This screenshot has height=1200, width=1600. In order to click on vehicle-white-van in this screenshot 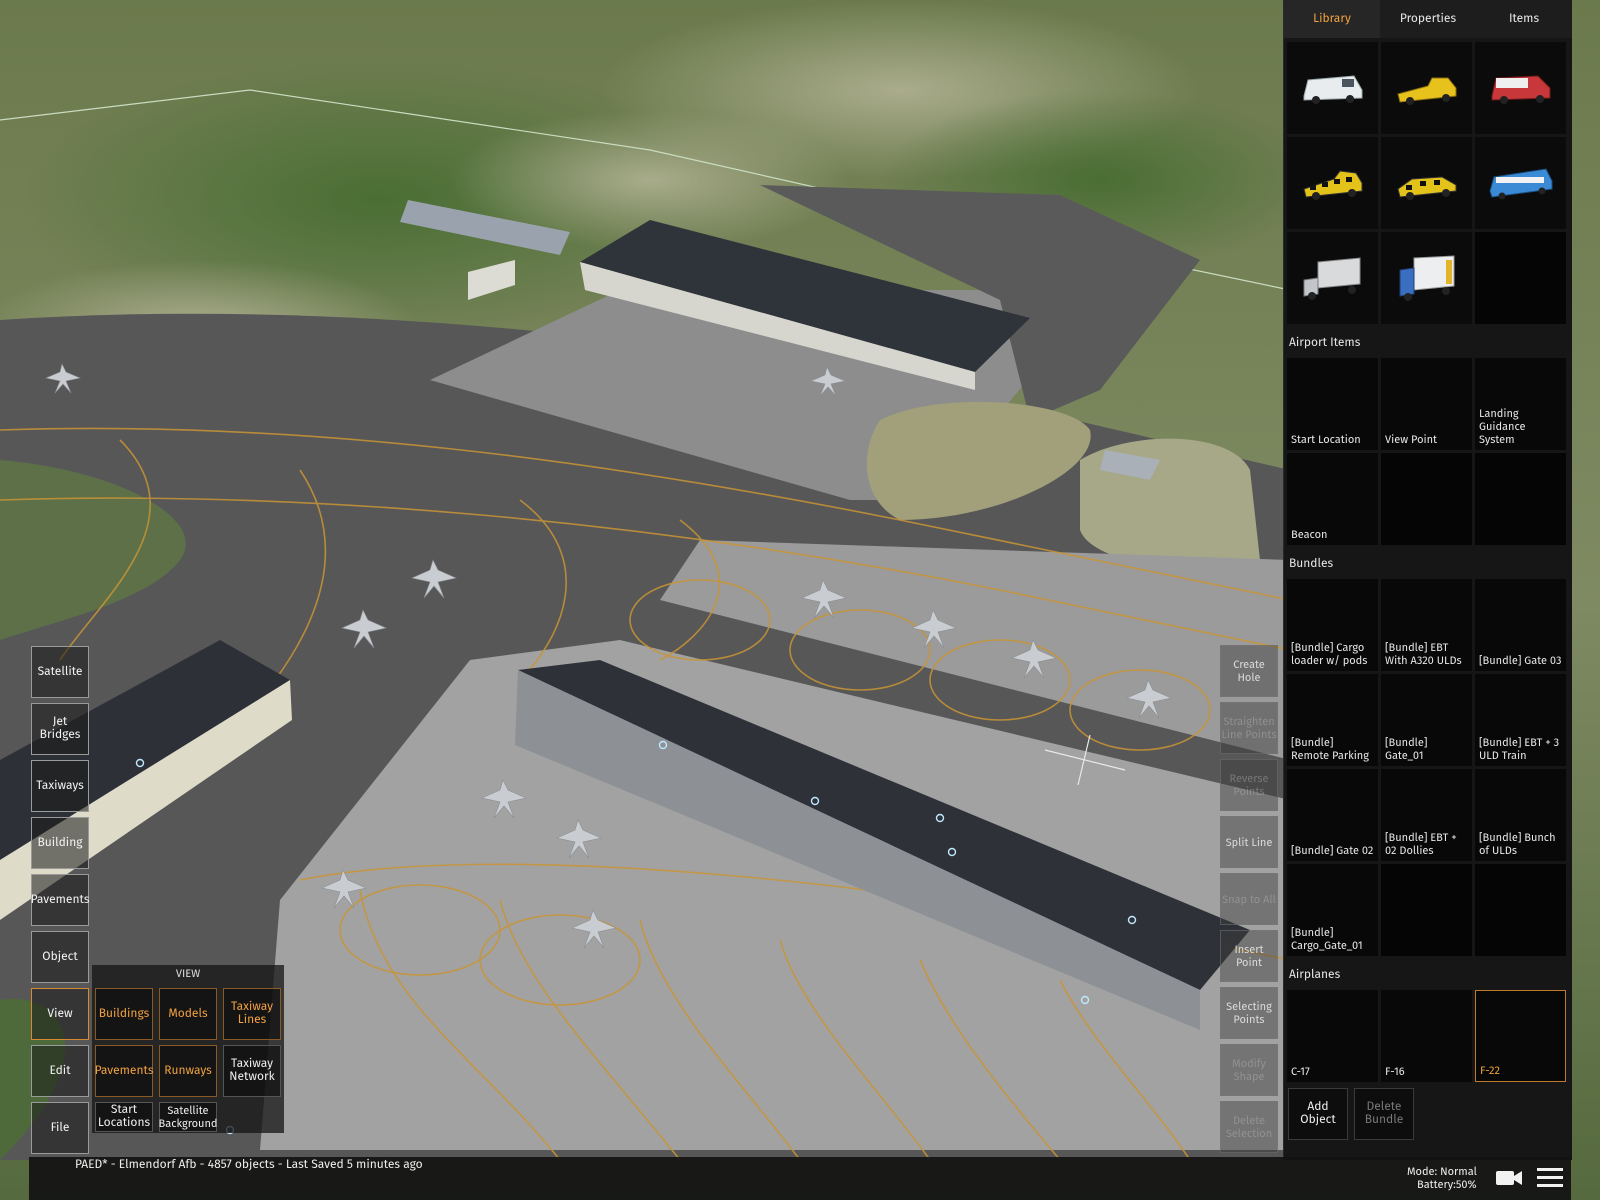, I will do `click(1332, 88)`.